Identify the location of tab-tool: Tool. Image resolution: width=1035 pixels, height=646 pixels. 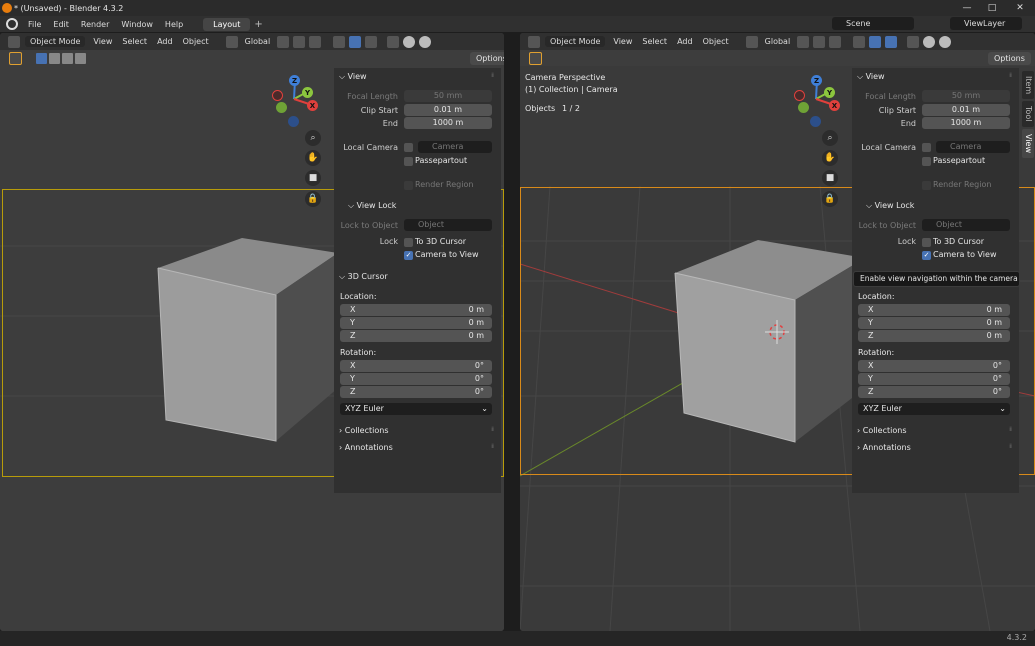
(1028, 114).